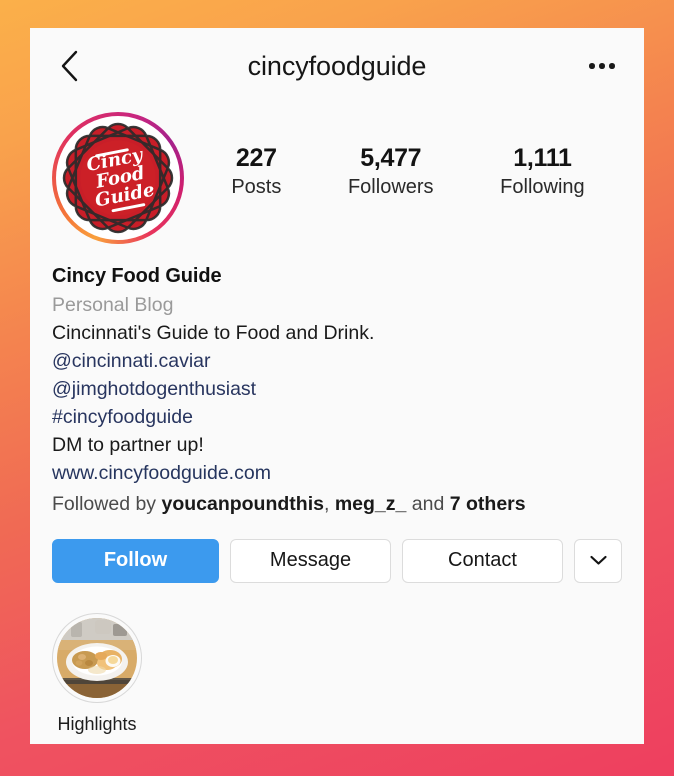 The height and width of the screenshot is (776, 674). I want to click on highlight-label: Highlights, so click(97, 723).